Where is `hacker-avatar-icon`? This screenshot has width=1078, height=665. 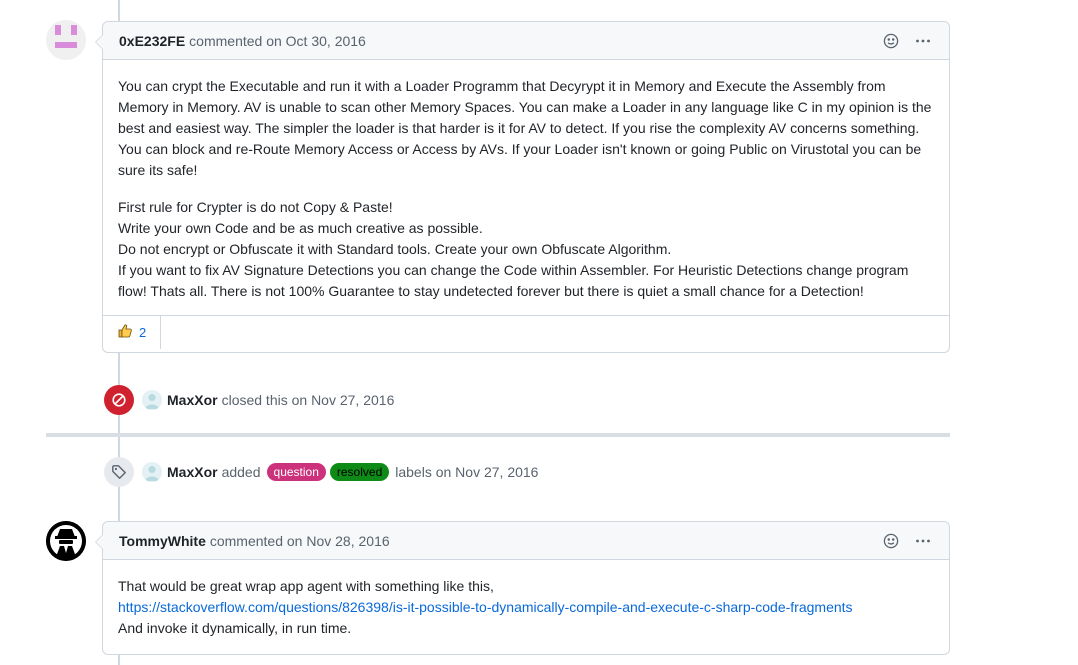 hacker-avatar-icon is located at coordinates (66, 541).